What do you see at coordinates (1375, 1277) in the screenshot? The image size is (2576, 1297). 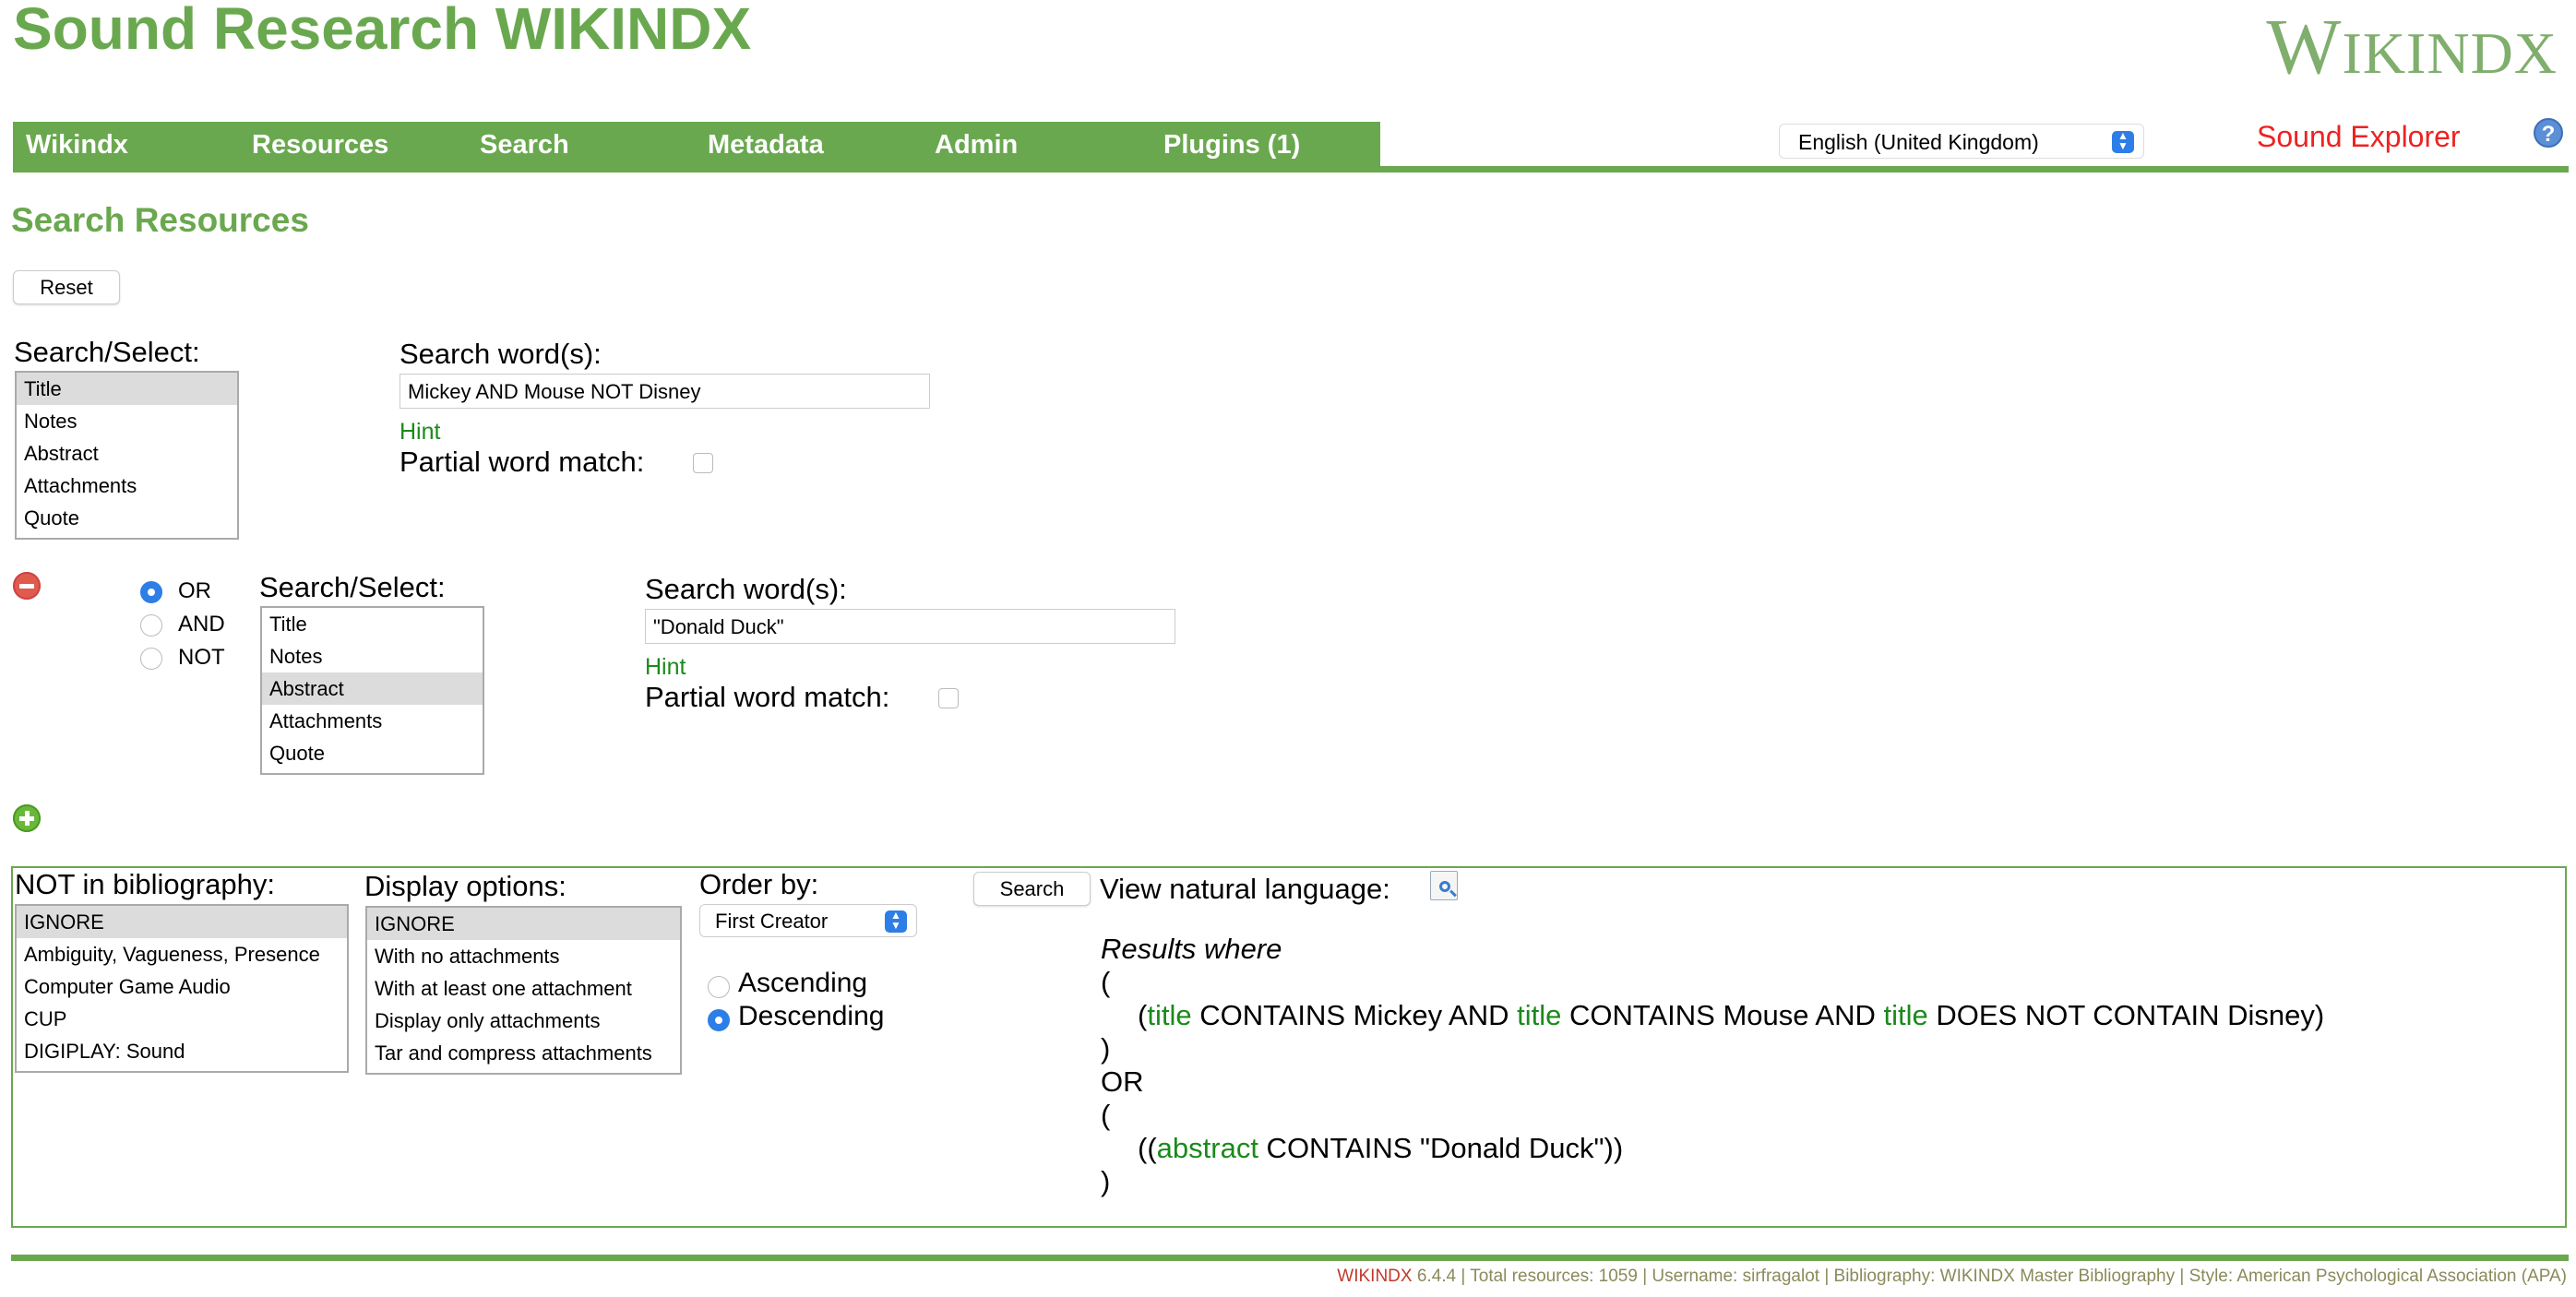 I see `footer-brand: WIKINDX` at bounding box center [1375, 1277].